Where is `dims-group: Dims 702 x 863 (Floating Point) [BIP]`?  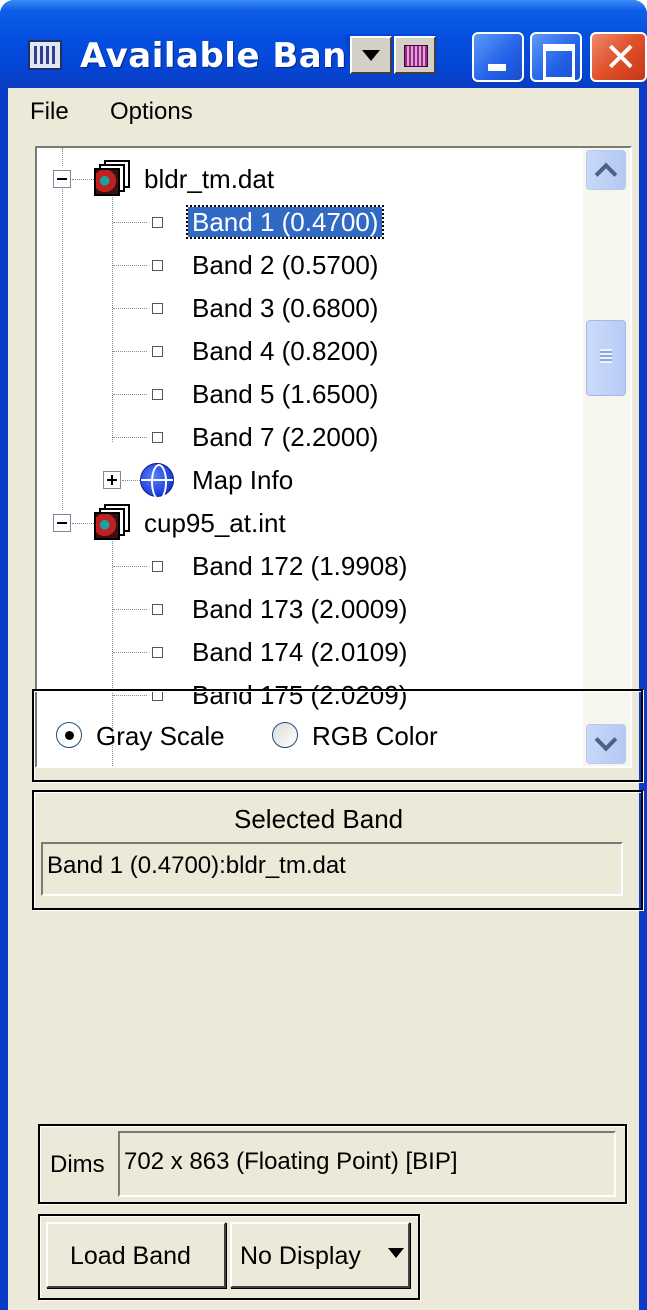
dims-group: Dims 702 x 863 (Floating Point) [BIP] is located at coordinates (332, 1164).